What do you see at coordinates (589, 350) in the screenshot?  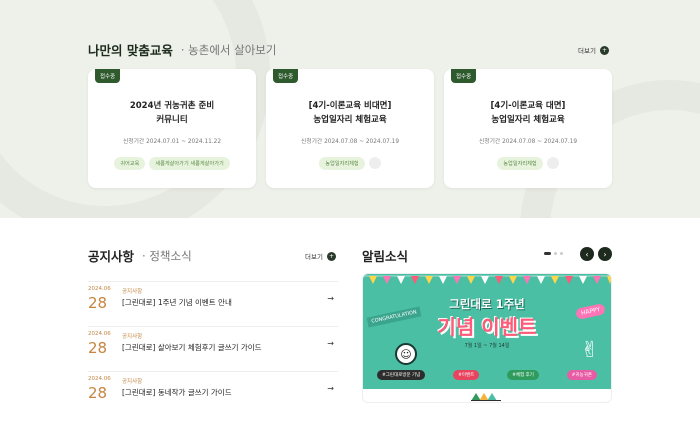 I see `rabbit-icon: ✌` at bounding box center [589, 350].